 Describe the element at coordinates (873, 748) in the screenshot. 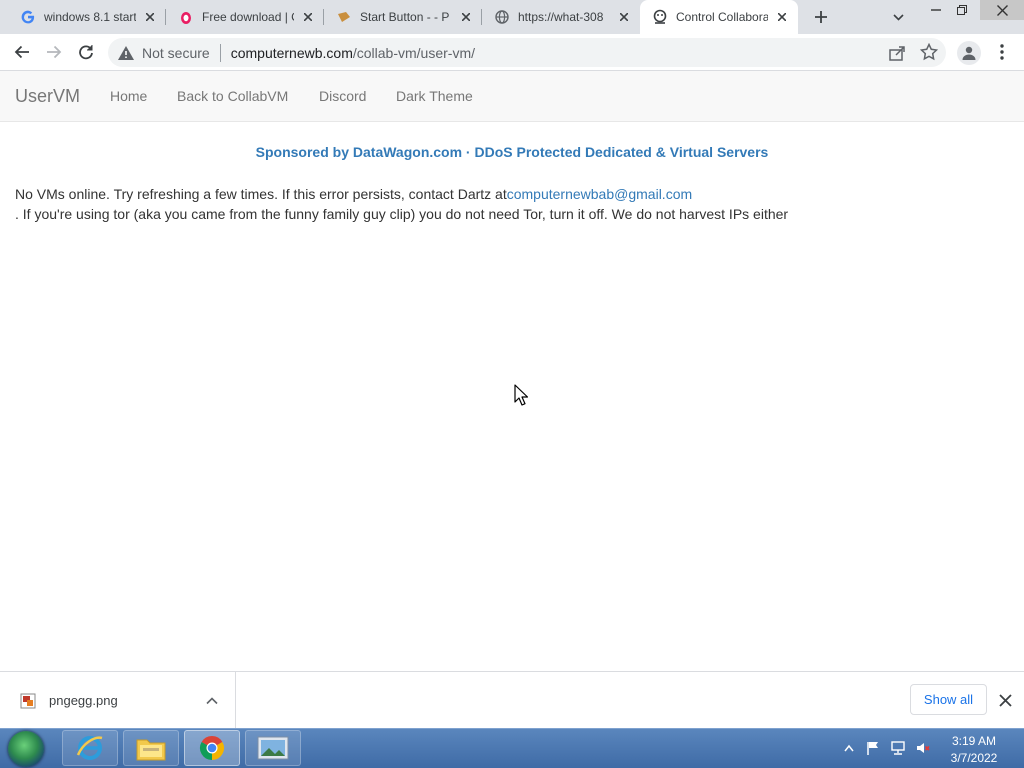

I see `action-center-flag-icon` at that location.